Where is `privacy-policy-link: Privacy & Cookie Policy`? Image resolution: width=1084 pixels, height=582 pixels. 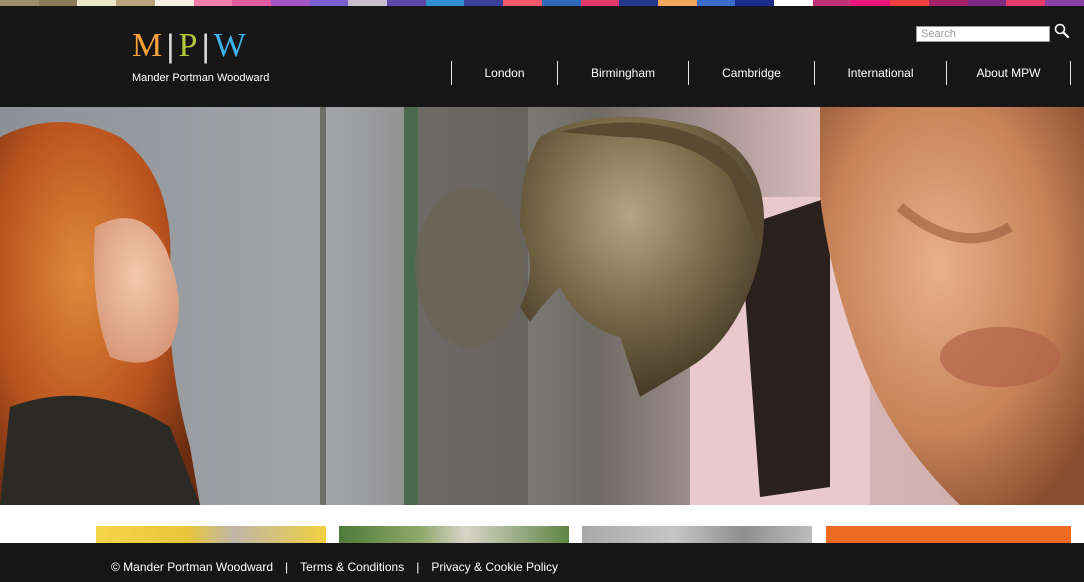 privacy-policy-link: Privacy & Cookie Policy is located at coordinates (494, 567).